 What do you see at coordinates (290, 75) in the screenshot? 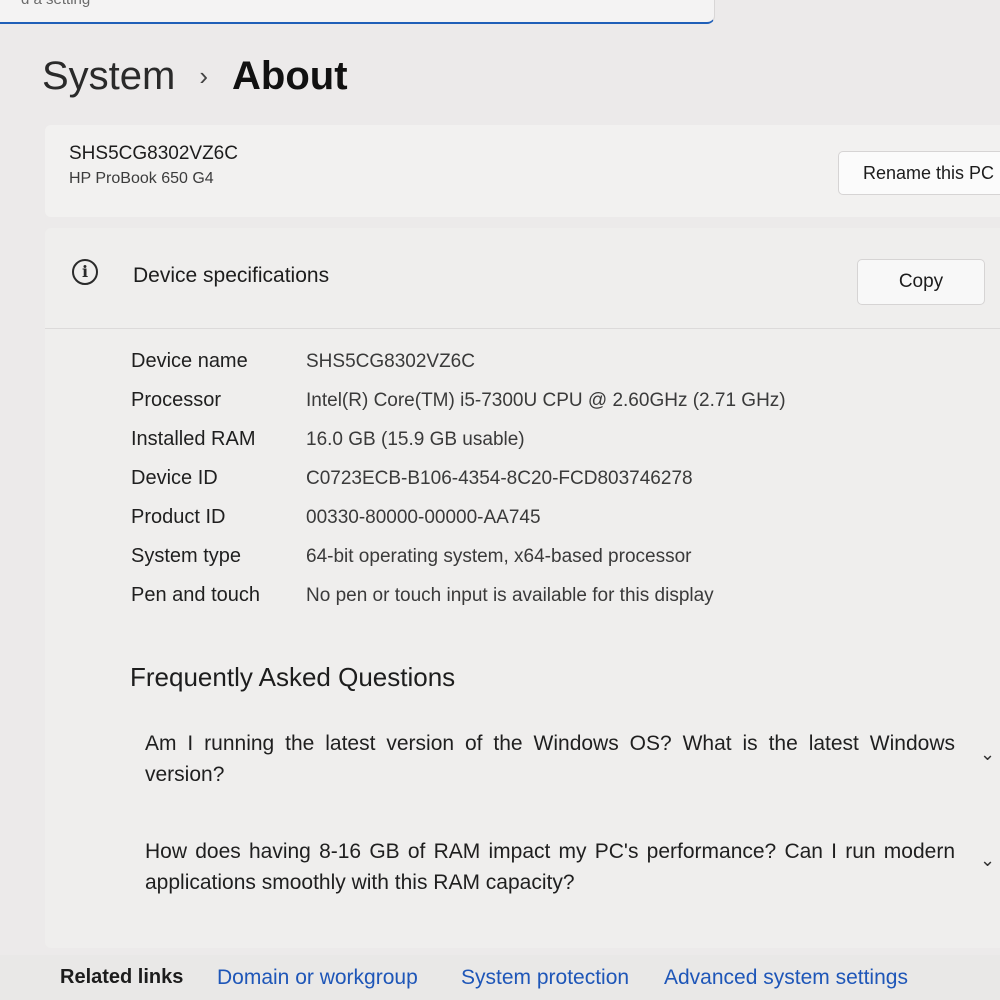
I see `page-title: About` at bounding box center [290, 75].